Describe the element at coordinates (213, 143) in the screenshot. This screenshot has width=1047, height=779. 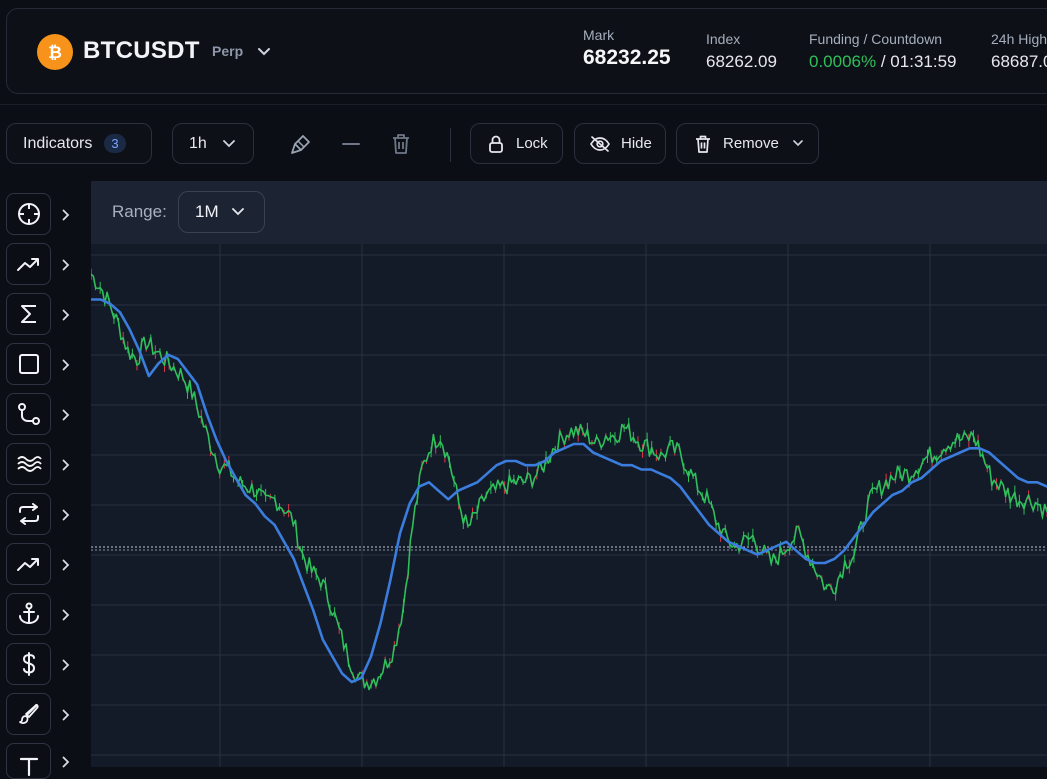
I see `interval-select: 1h` at that location.